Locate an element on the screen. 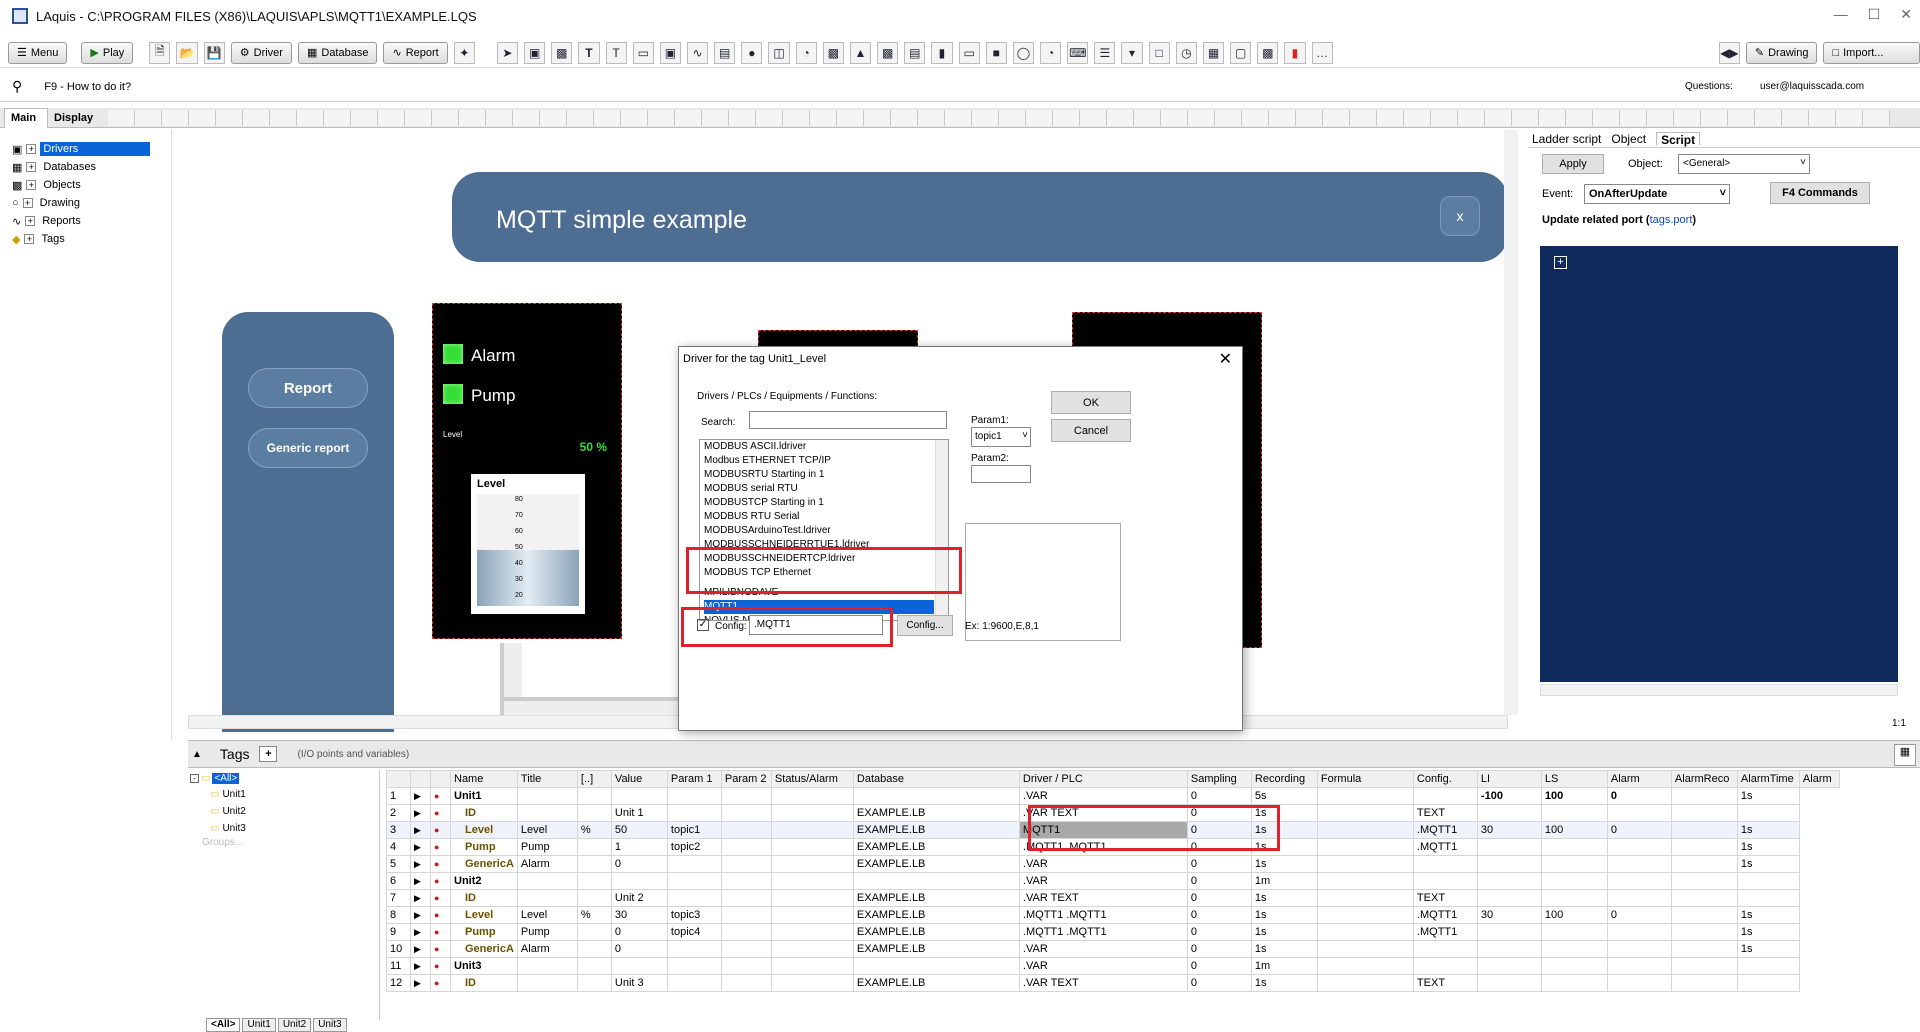  wizard-icon: ✦ is located at coordinates (464, 52).